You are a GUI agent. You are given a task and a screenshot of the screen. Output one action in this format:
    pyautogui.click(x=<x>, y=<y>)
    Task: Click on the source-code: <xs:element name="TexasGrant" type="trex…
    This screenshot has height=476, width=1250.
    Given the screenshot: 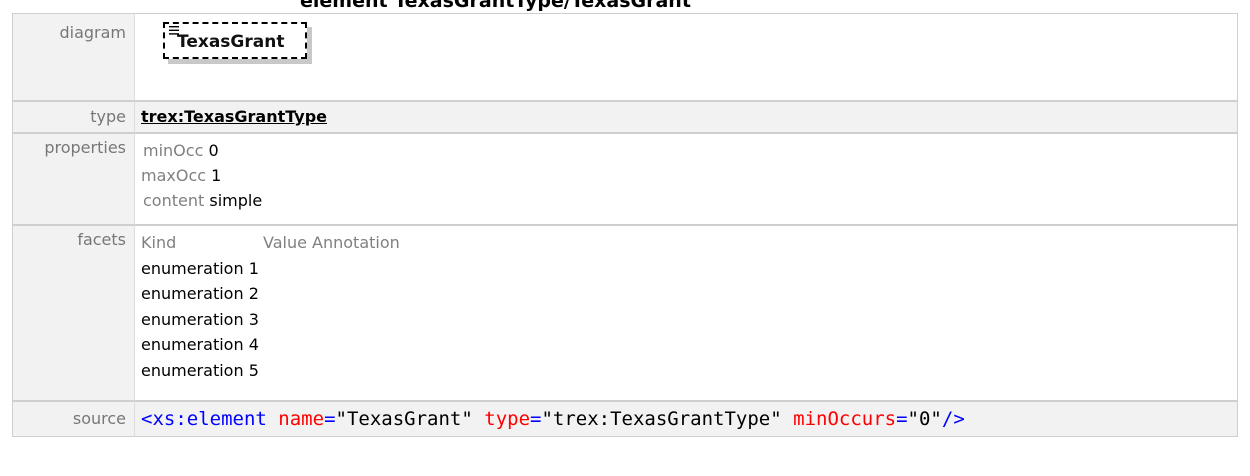 What is the action you would take?
    pyautogui.click(x=553, y=419)
    